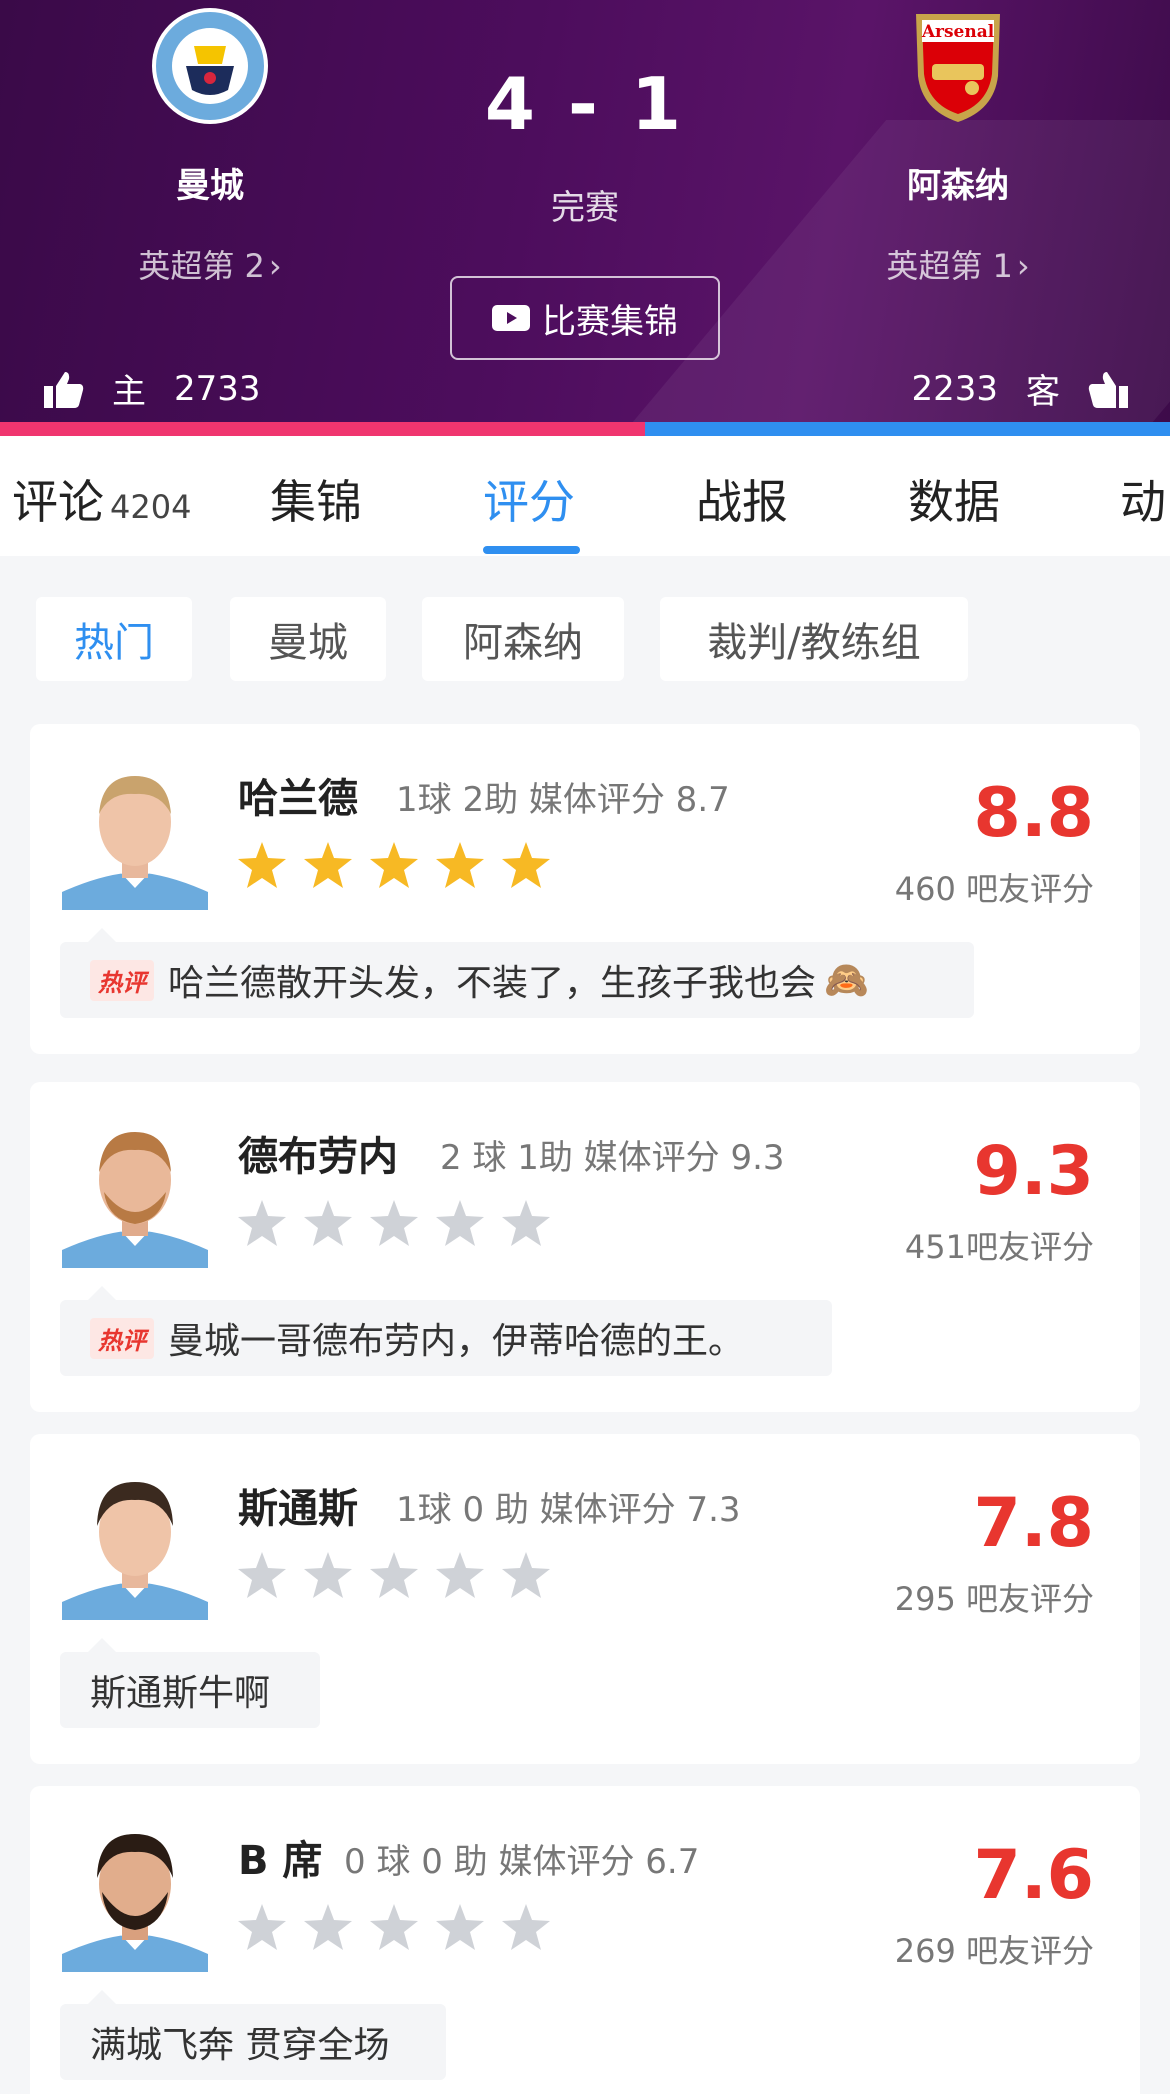 This screenshot has width=1170, height=2094. I want to click on fan-vote-count: 295 吧友评分, so click(994, 1599).